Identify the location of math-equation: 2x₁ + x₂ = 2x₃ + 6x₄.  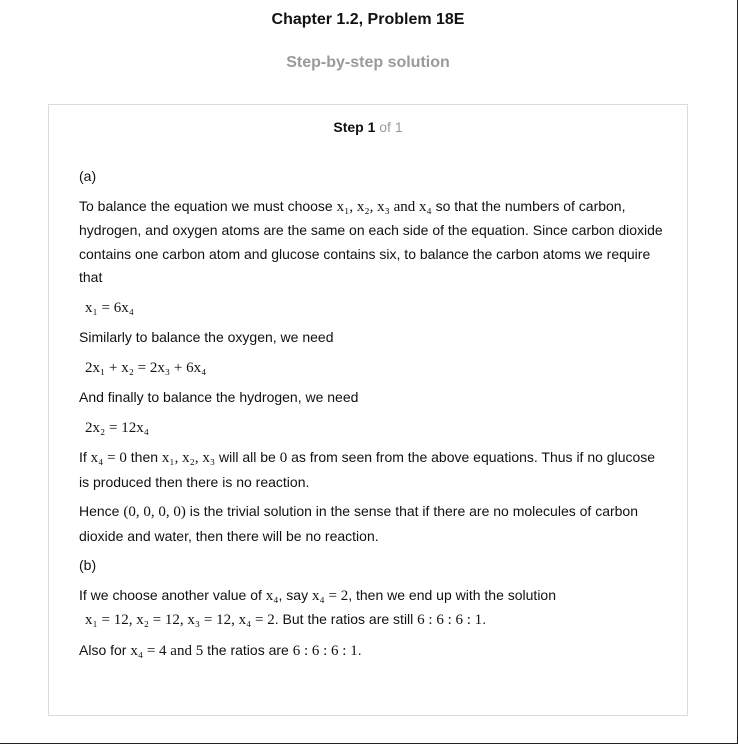
(146, 367).